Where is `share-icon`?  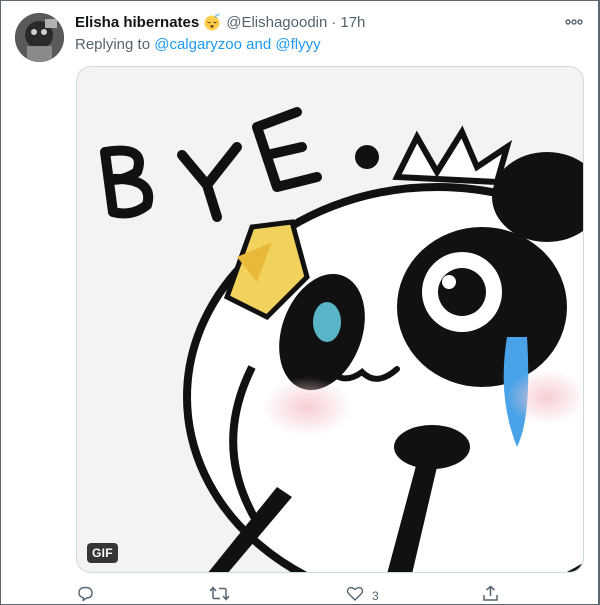
share-icon is located at coordinates (490, 595).